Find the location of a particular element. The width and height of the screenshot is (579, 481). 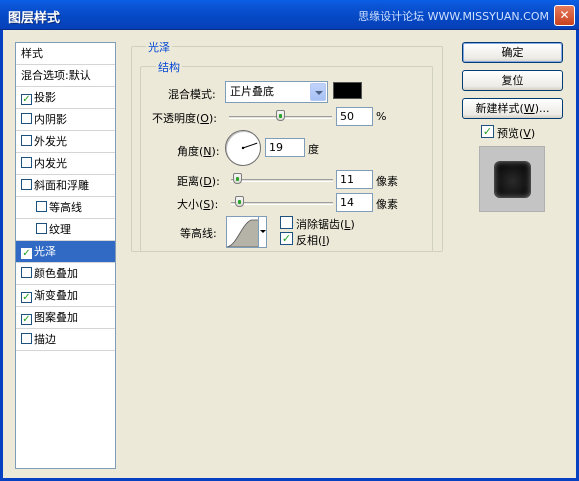

preview-label: 预览(V) is located at coordinates (516, 133).